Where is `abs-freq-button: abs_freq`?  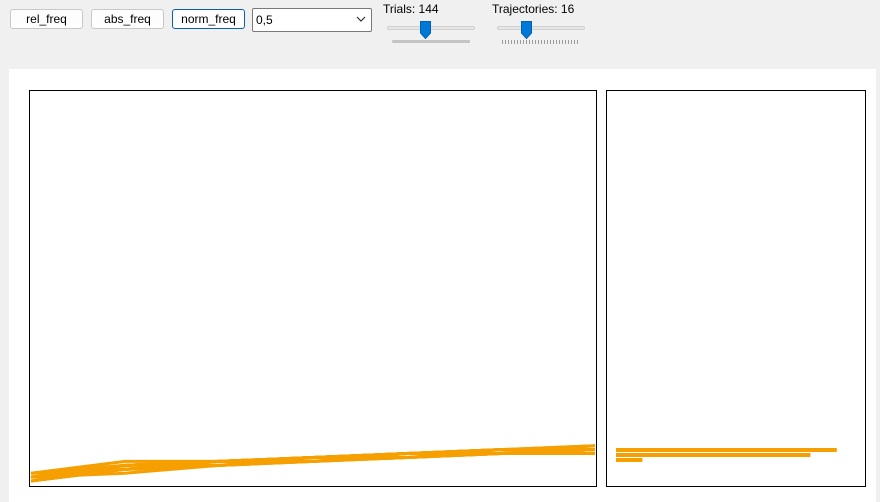 abs-freq-button: abs_freq is located at coordinates (127, 19).